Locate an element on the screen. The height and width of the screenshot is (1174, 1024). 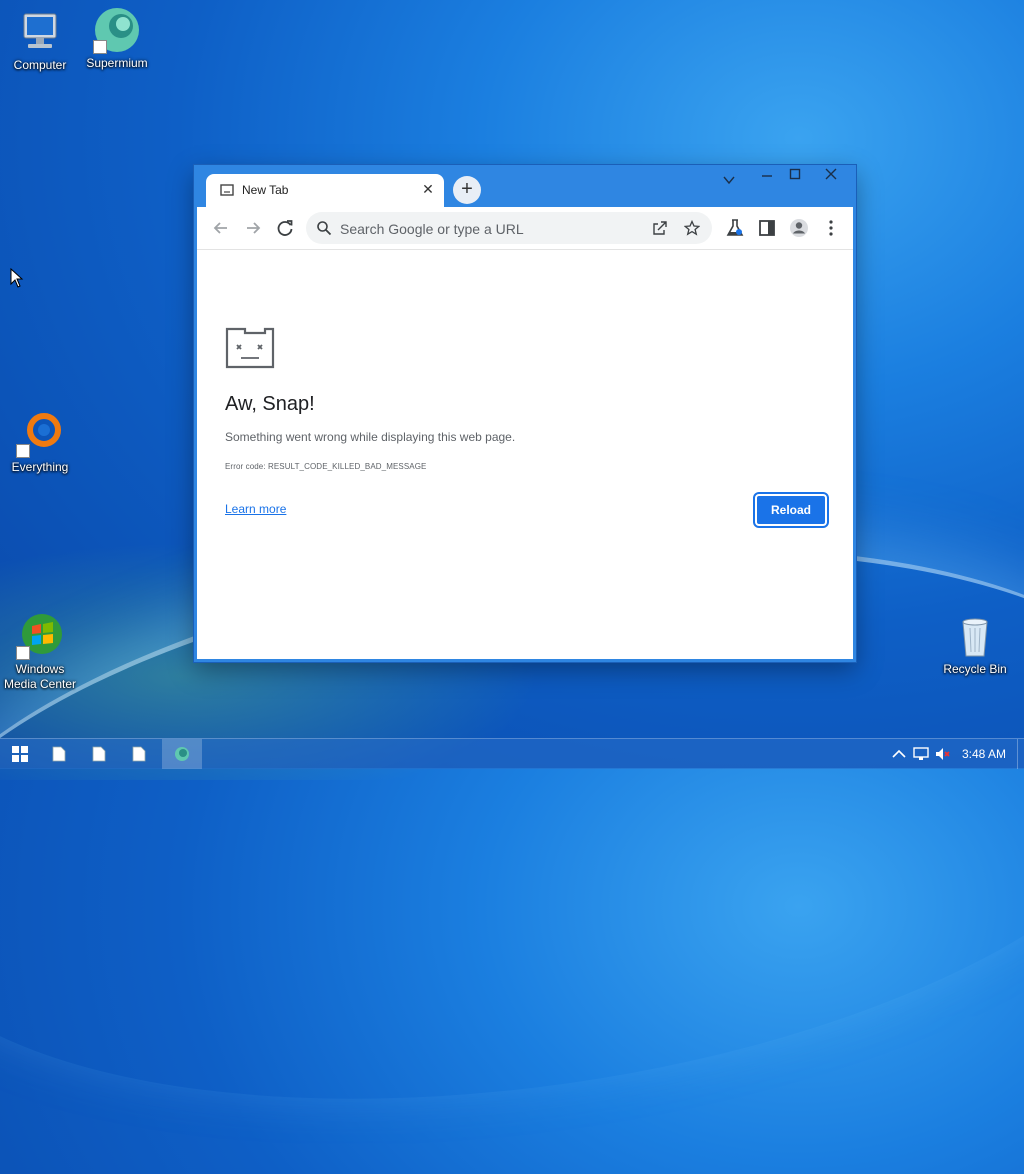
omnibox: Search Google or type a URL is located at coordinates (509, 228).